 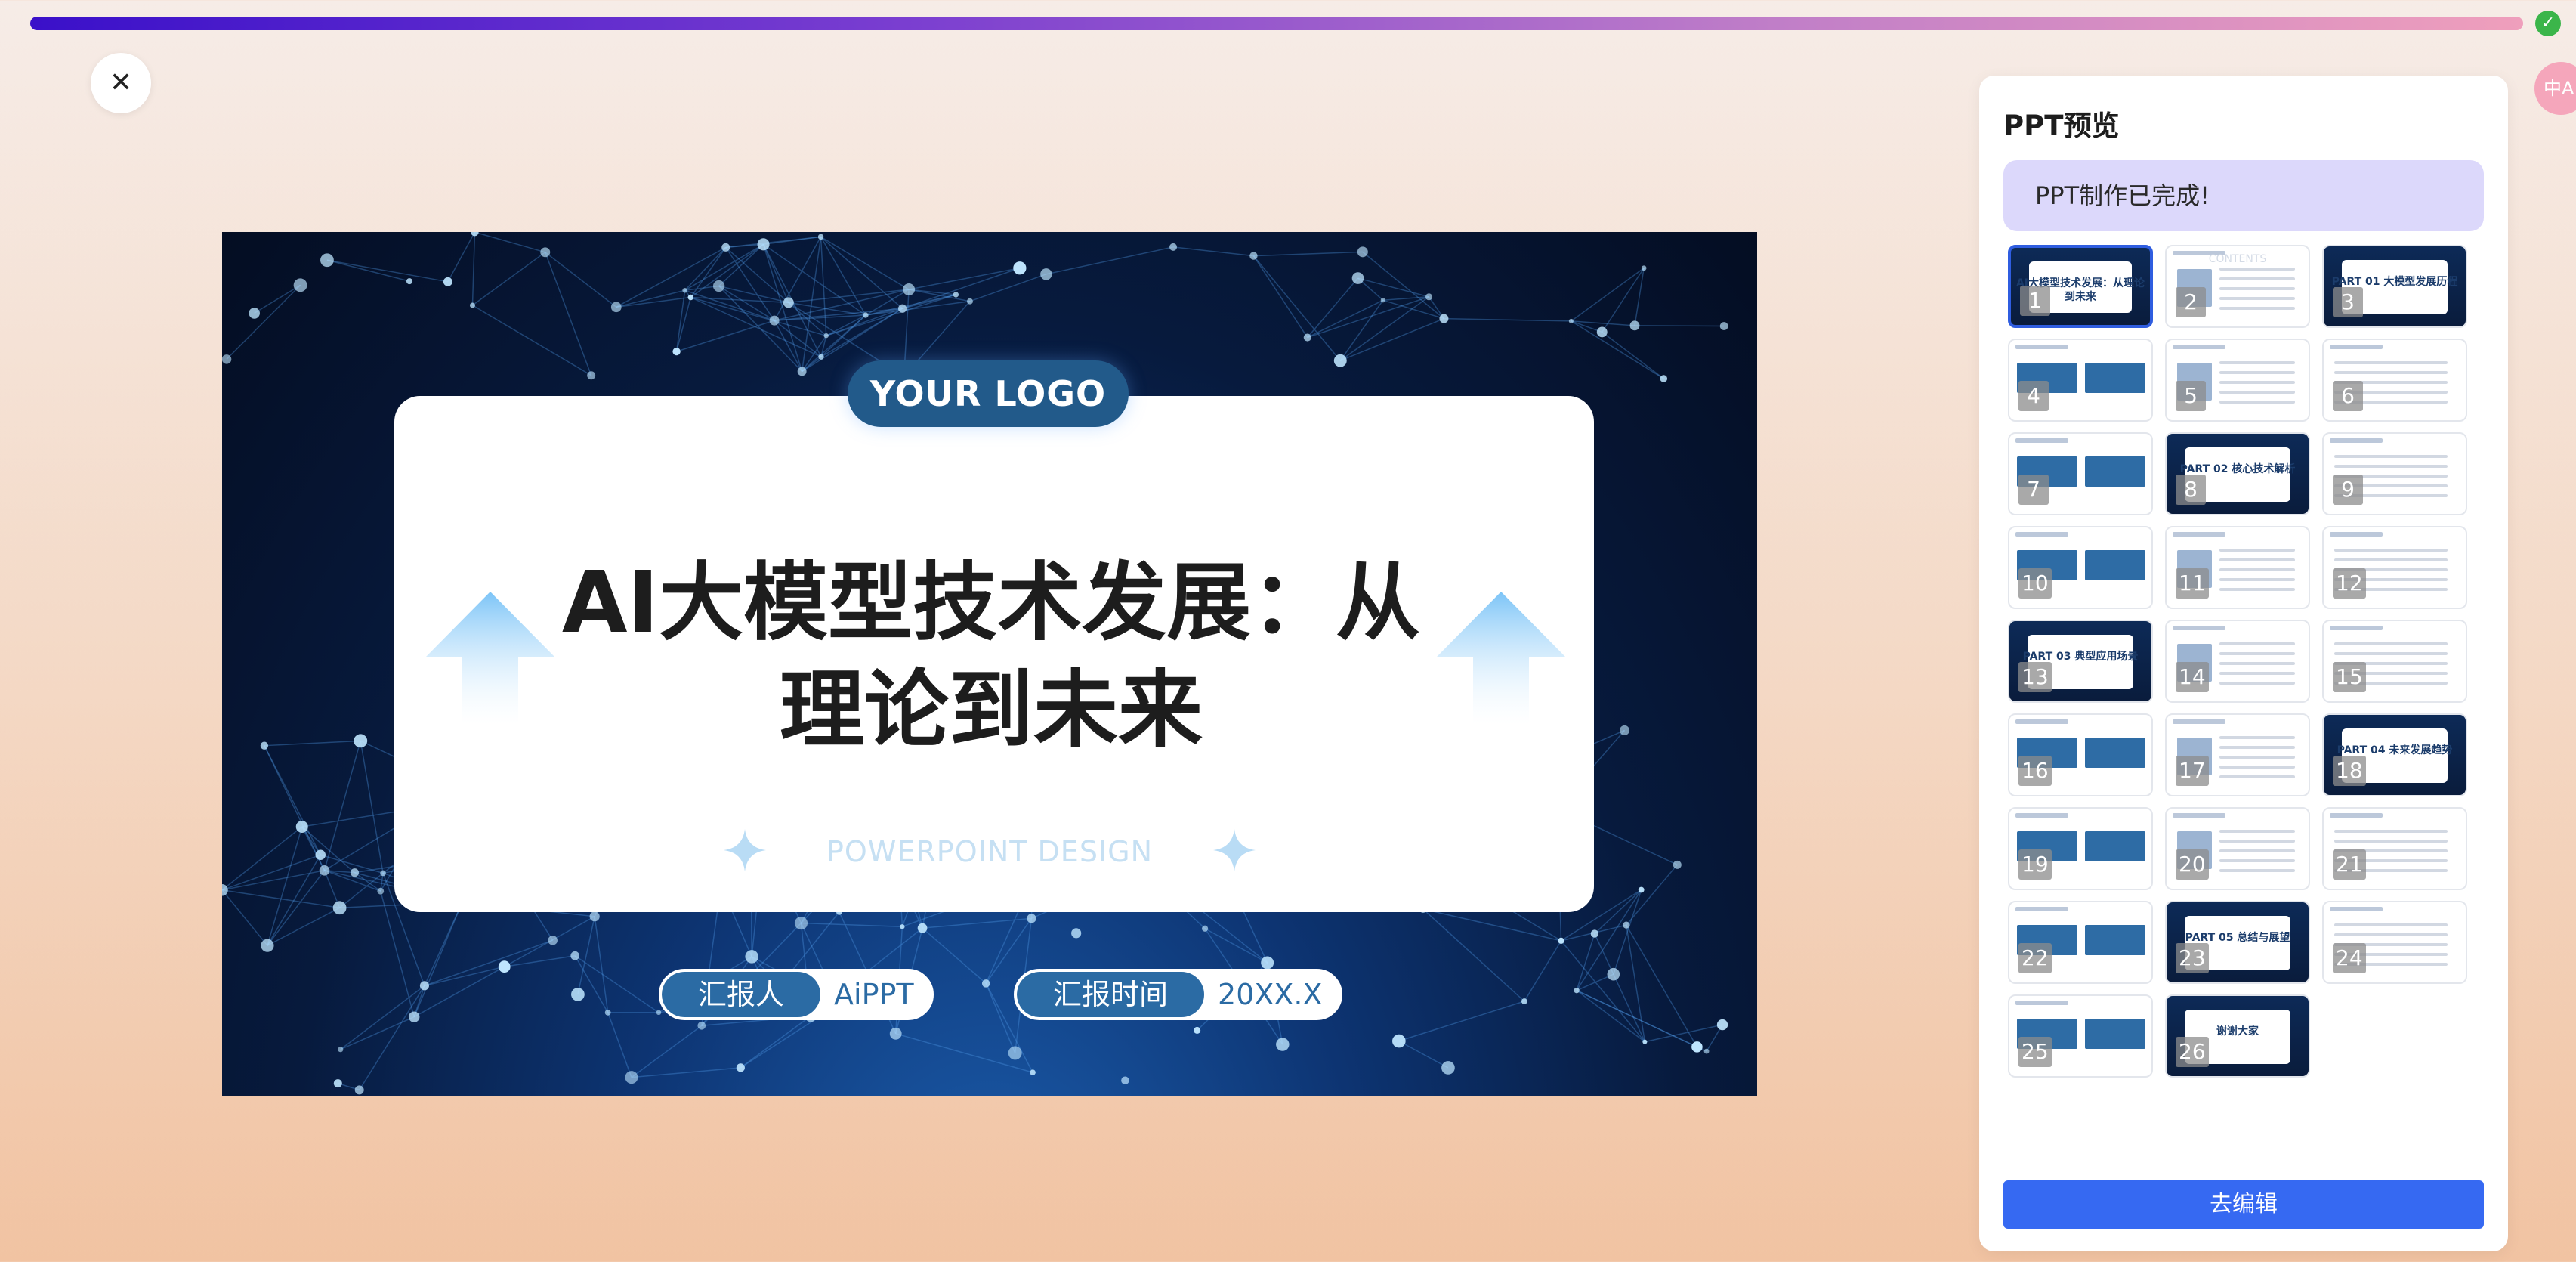 I want to click on slide-thumbnail: 10, so click(x=2080, y=567).